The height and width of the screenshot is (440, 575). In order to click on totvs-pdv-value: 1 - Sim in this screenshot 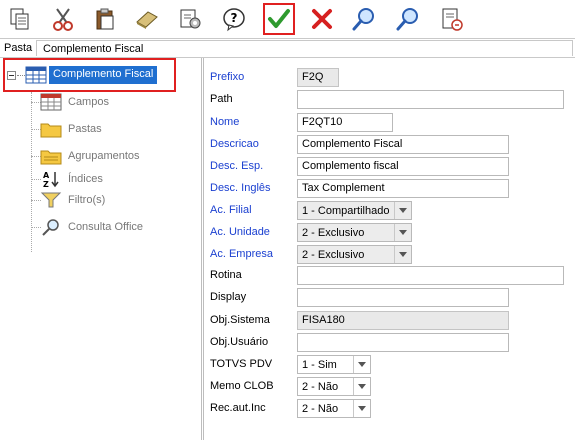, I will do `click(319, 365)`.